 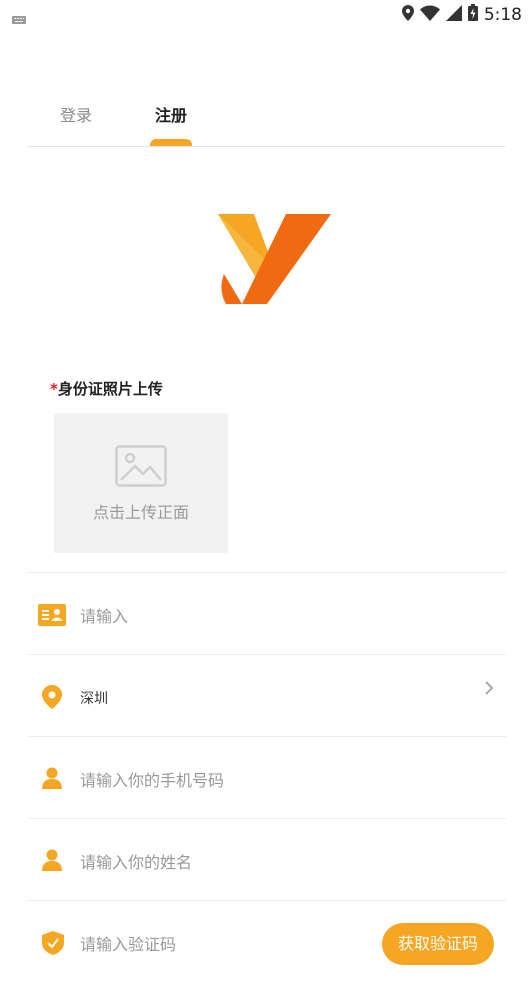 I want to click on tab-login: 登录, so click(x=76, y=114).